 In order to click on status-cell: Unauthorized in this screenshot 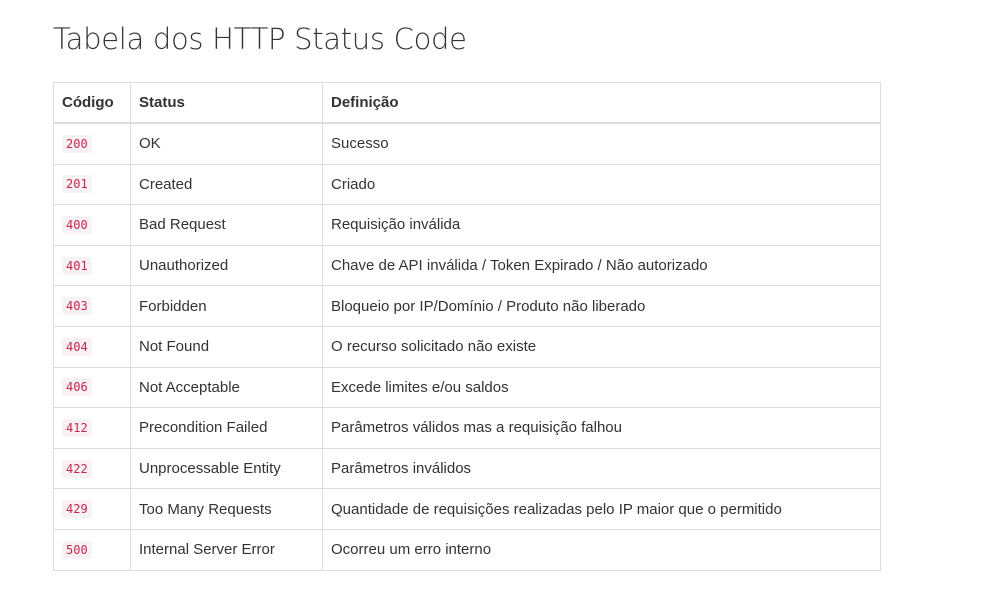, I will do `click(226, 265)`.